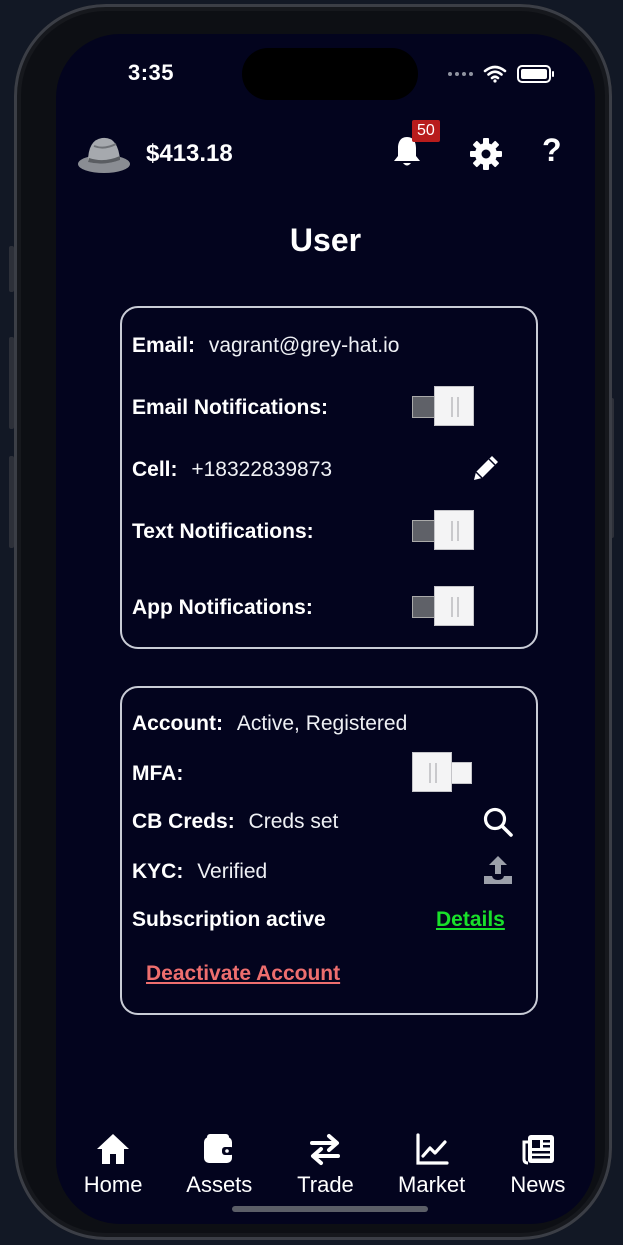 This screenshot has width=623, height=1245. What do you see at coordinates (183, 821) in the screenshot?
I see `cb-creds-label: CB Creds:` at bounding box center [183, 821].